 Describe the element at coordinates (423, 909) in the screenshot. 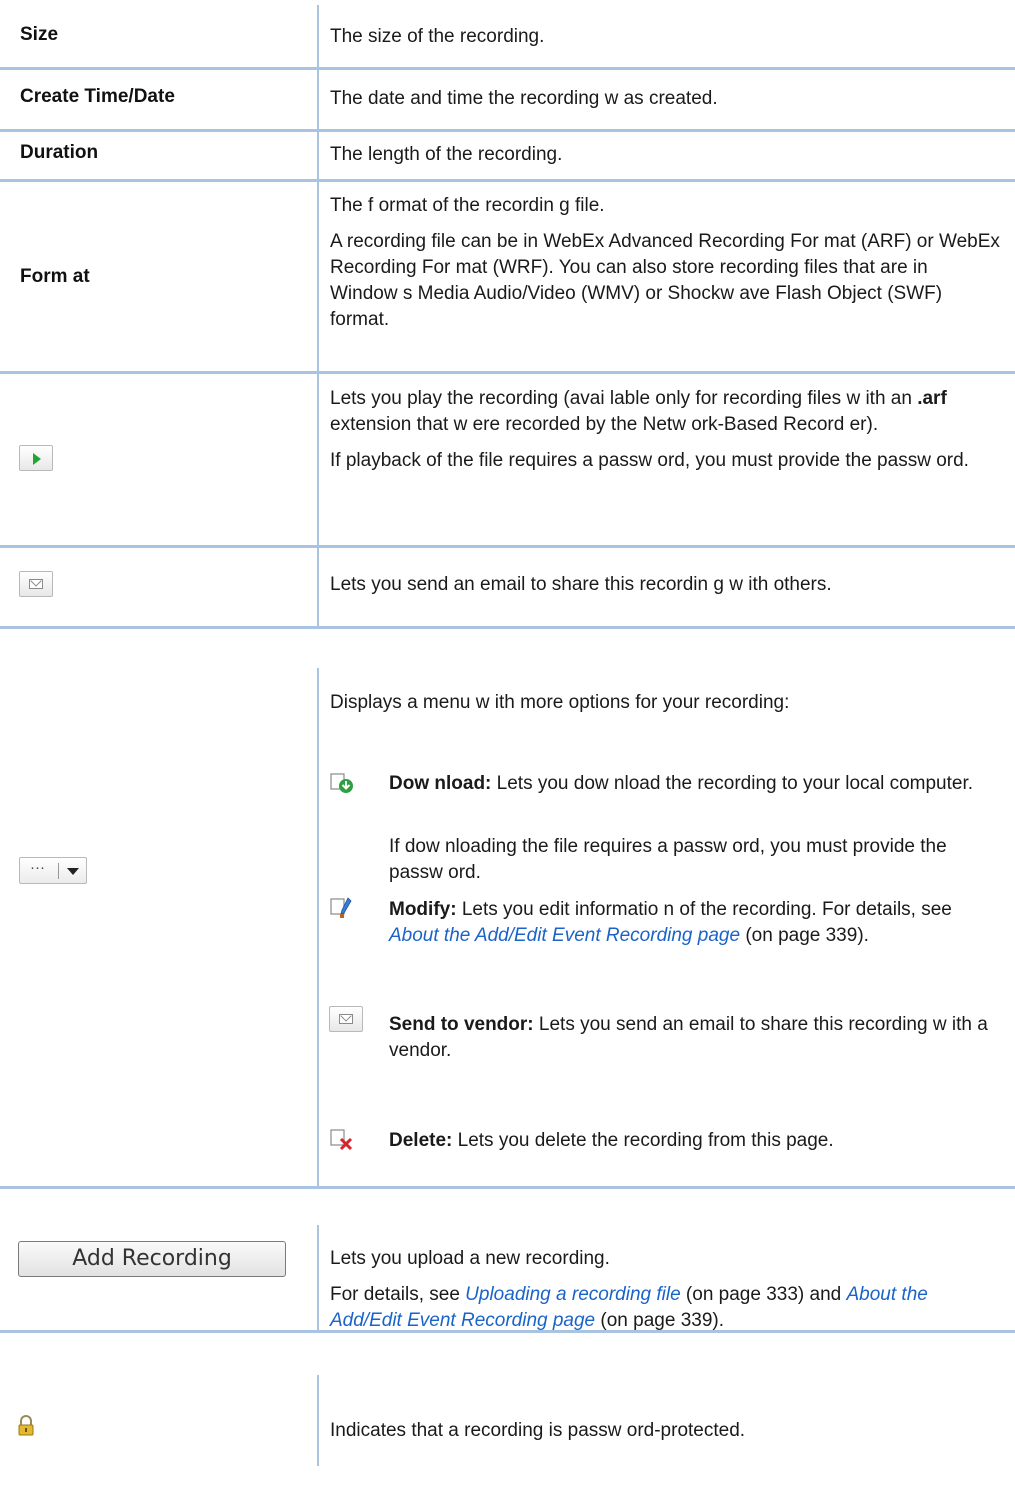

I see `modify-title: Modify:` at that location.